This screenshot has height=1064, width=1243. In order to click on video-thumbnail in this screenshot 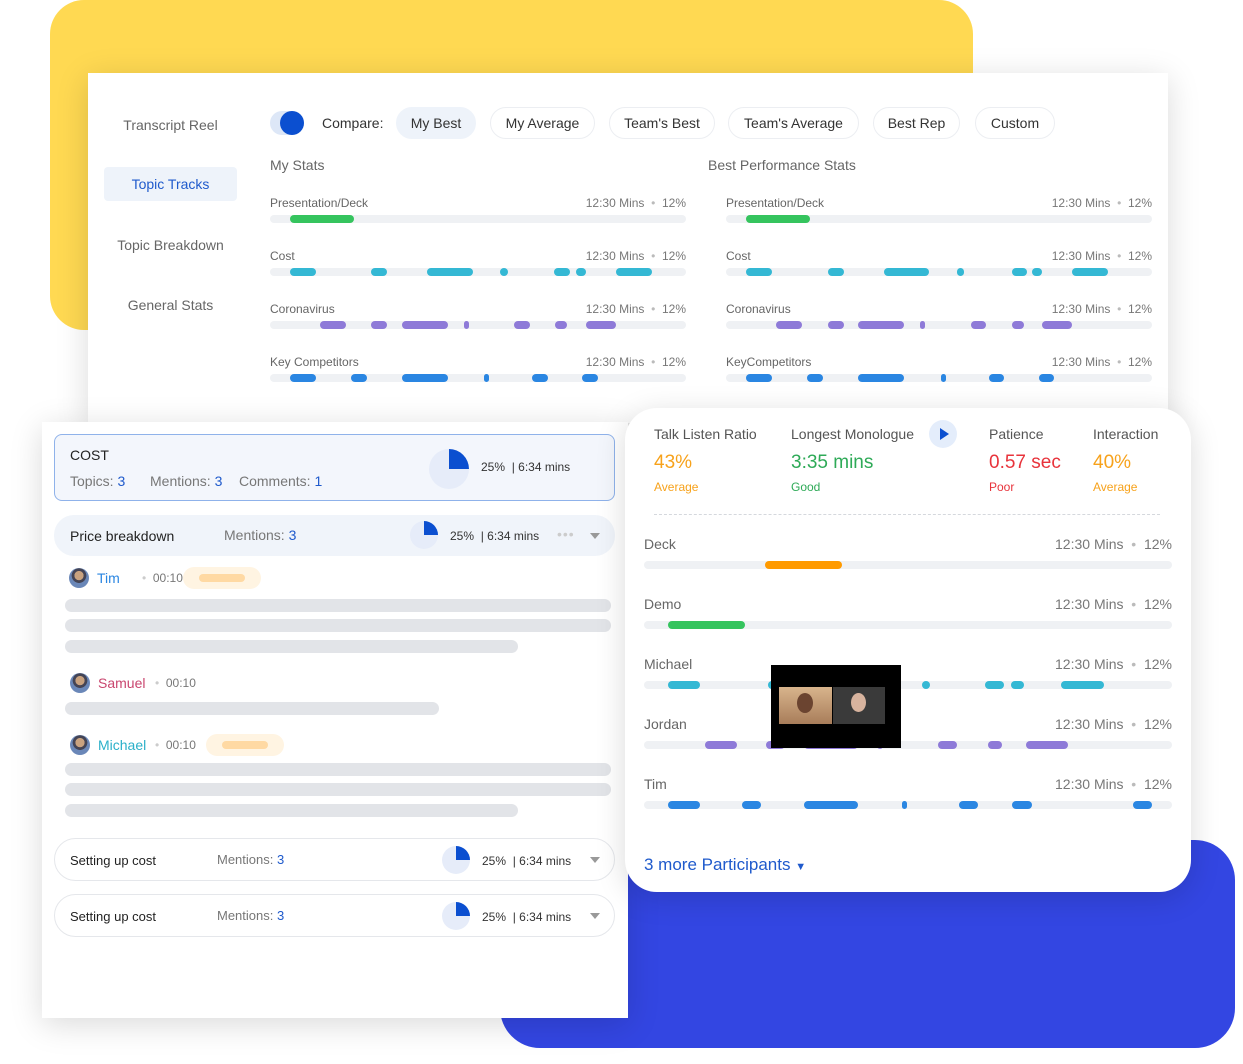, I will do `click(836, 706)`.